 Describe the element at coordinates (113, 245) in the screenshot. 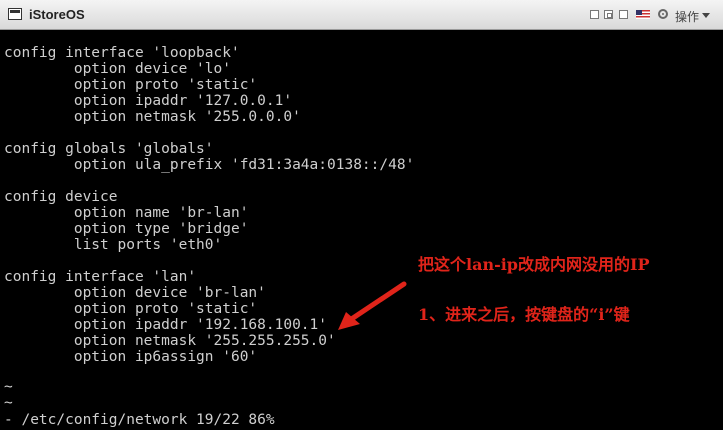

I see `terminal-line: list ports 'eth0'` at that location.